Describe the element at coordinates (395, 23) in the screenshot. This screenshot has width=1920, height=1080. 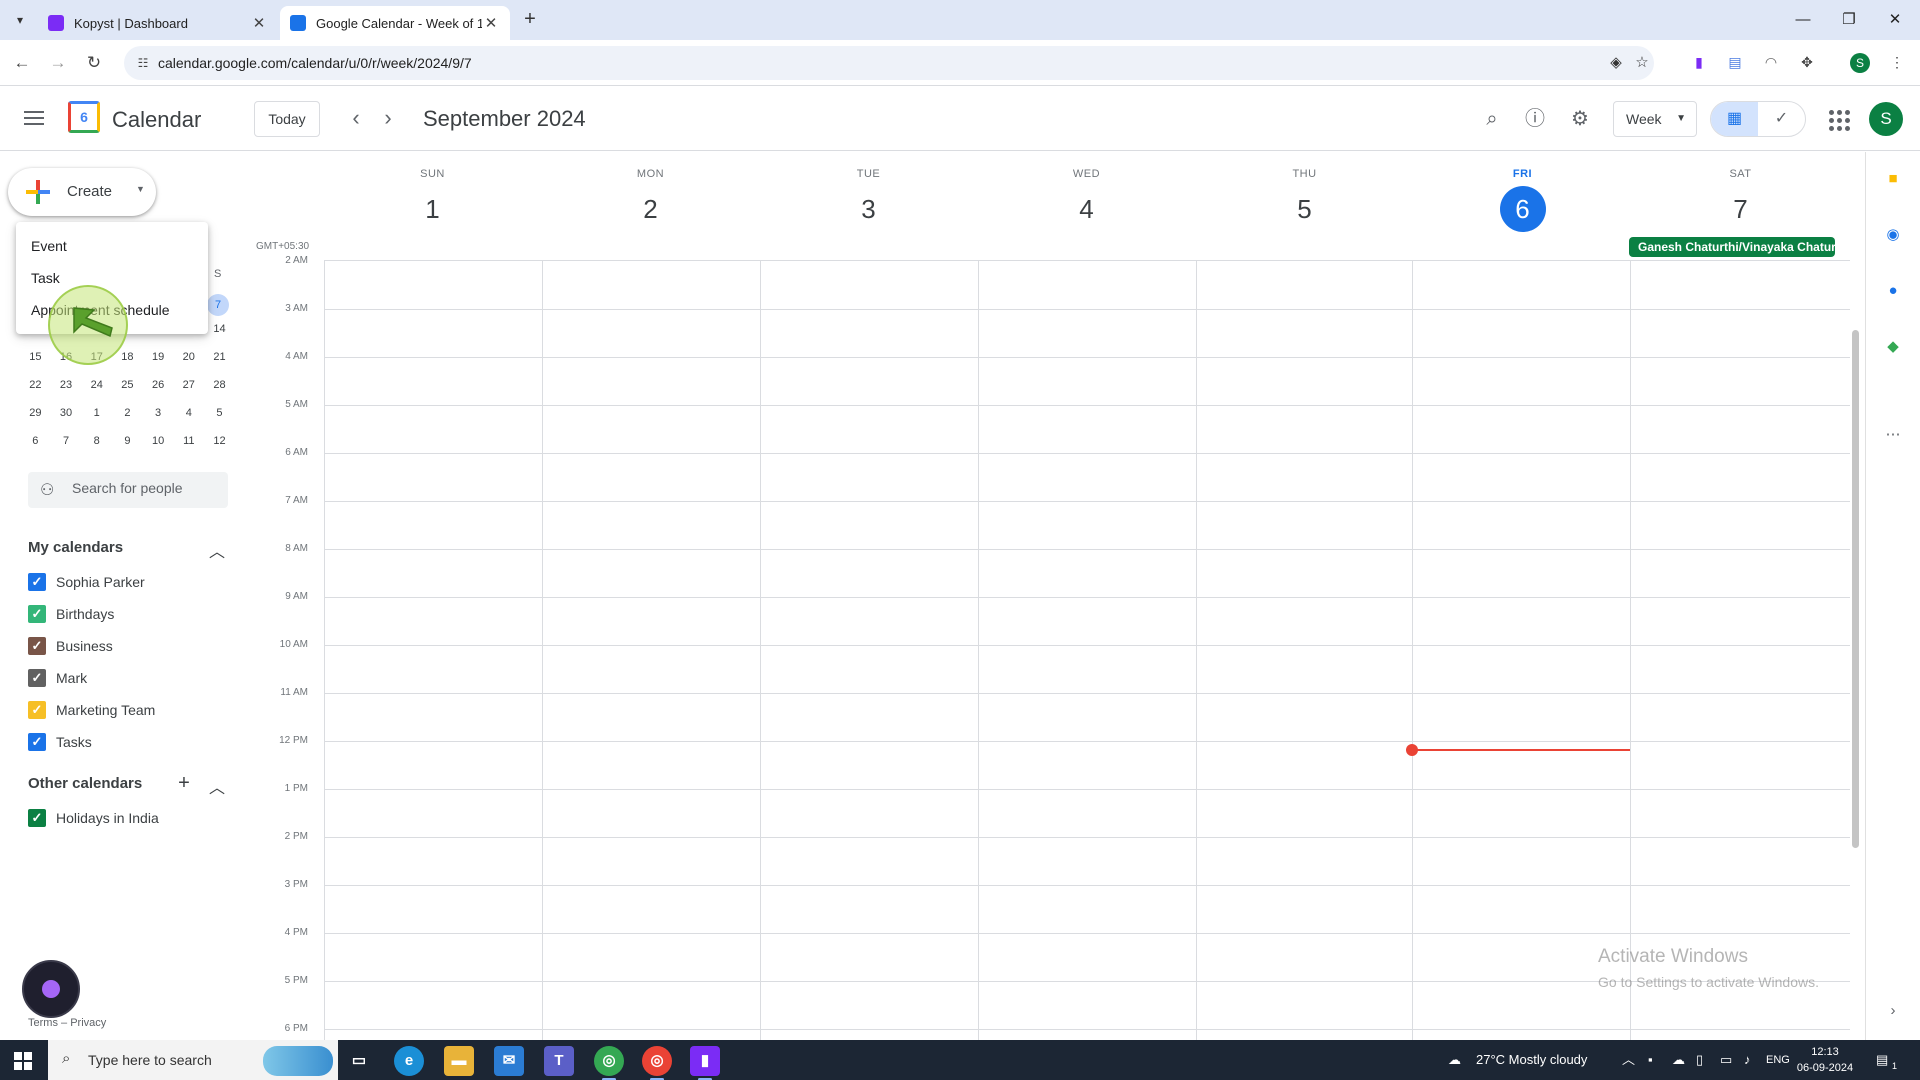
I see `tab-google-calendar: Google Calendar - Week of 1 Se ✕` at that location.